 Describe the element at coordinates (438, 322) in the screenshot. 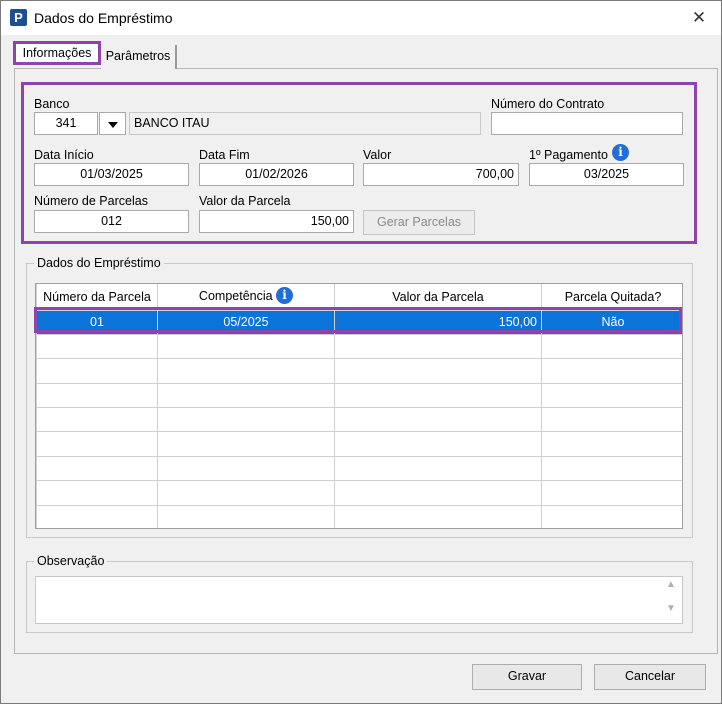

I see `cell-valor: 150,00` at that location.